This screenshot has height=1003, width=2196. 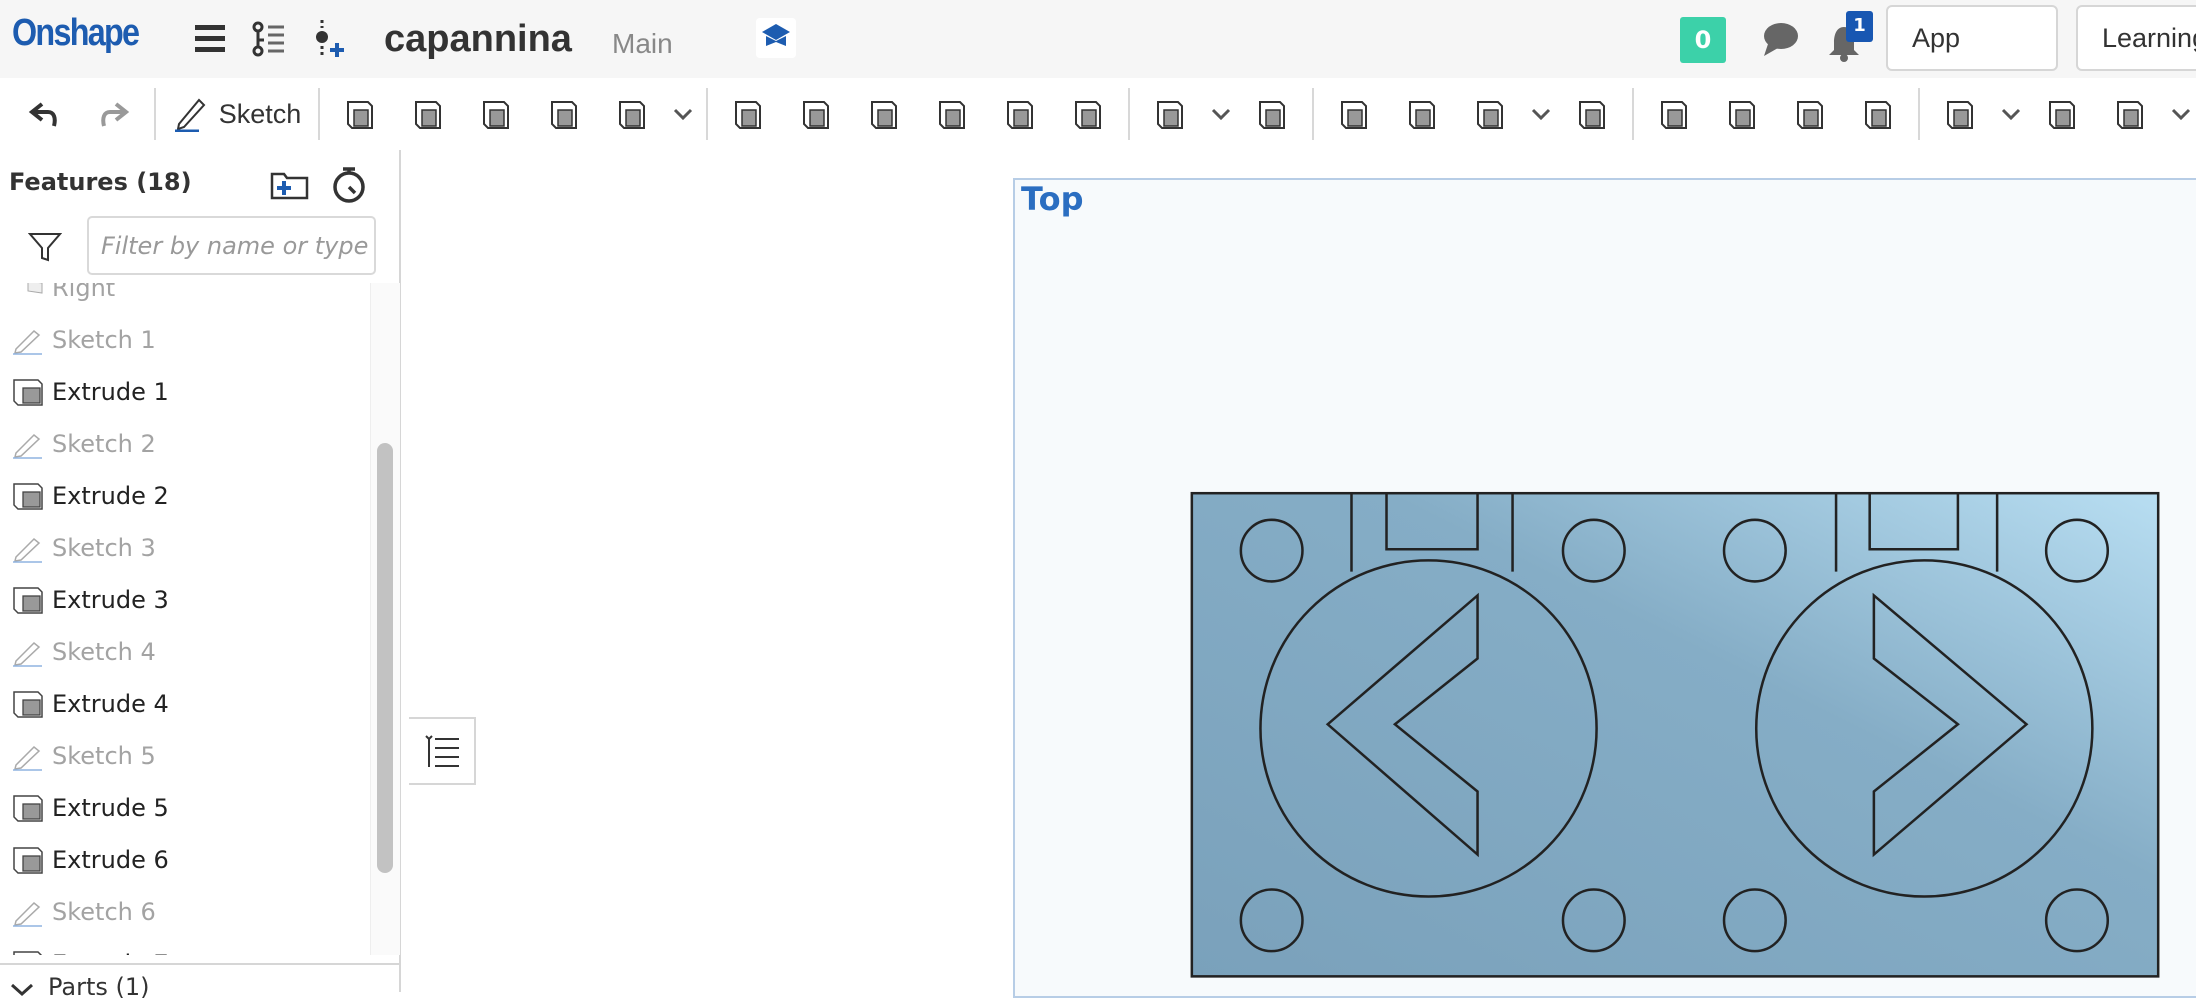 I want to click on feature-item-extrude: Extrude 6, so click(x=185, y=860).